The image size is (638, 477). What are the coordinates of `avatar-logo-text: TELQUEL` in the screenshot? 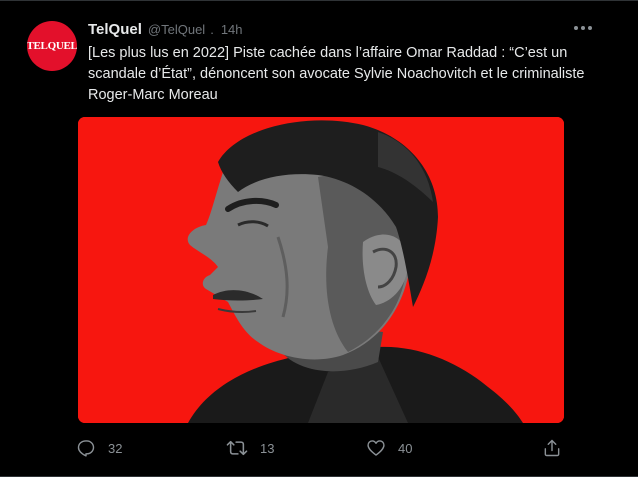 It's located at (52, 46).